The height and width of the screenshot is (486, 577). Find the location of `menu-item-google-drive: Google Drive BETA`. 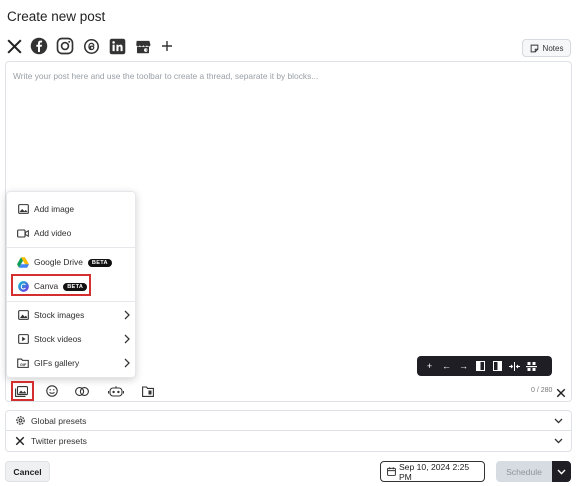

menu-item-google-drive: Google Drive BETA is located at coordinates (72, 262).